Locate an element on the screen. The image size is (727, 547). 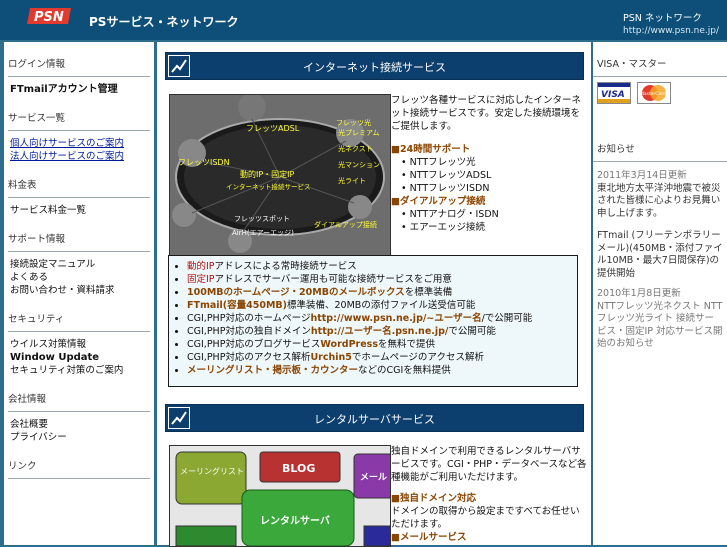
feature-text: アドレスでサーバー運用も可能な接続サービスをご用意 is located at coordinates (333, 279).